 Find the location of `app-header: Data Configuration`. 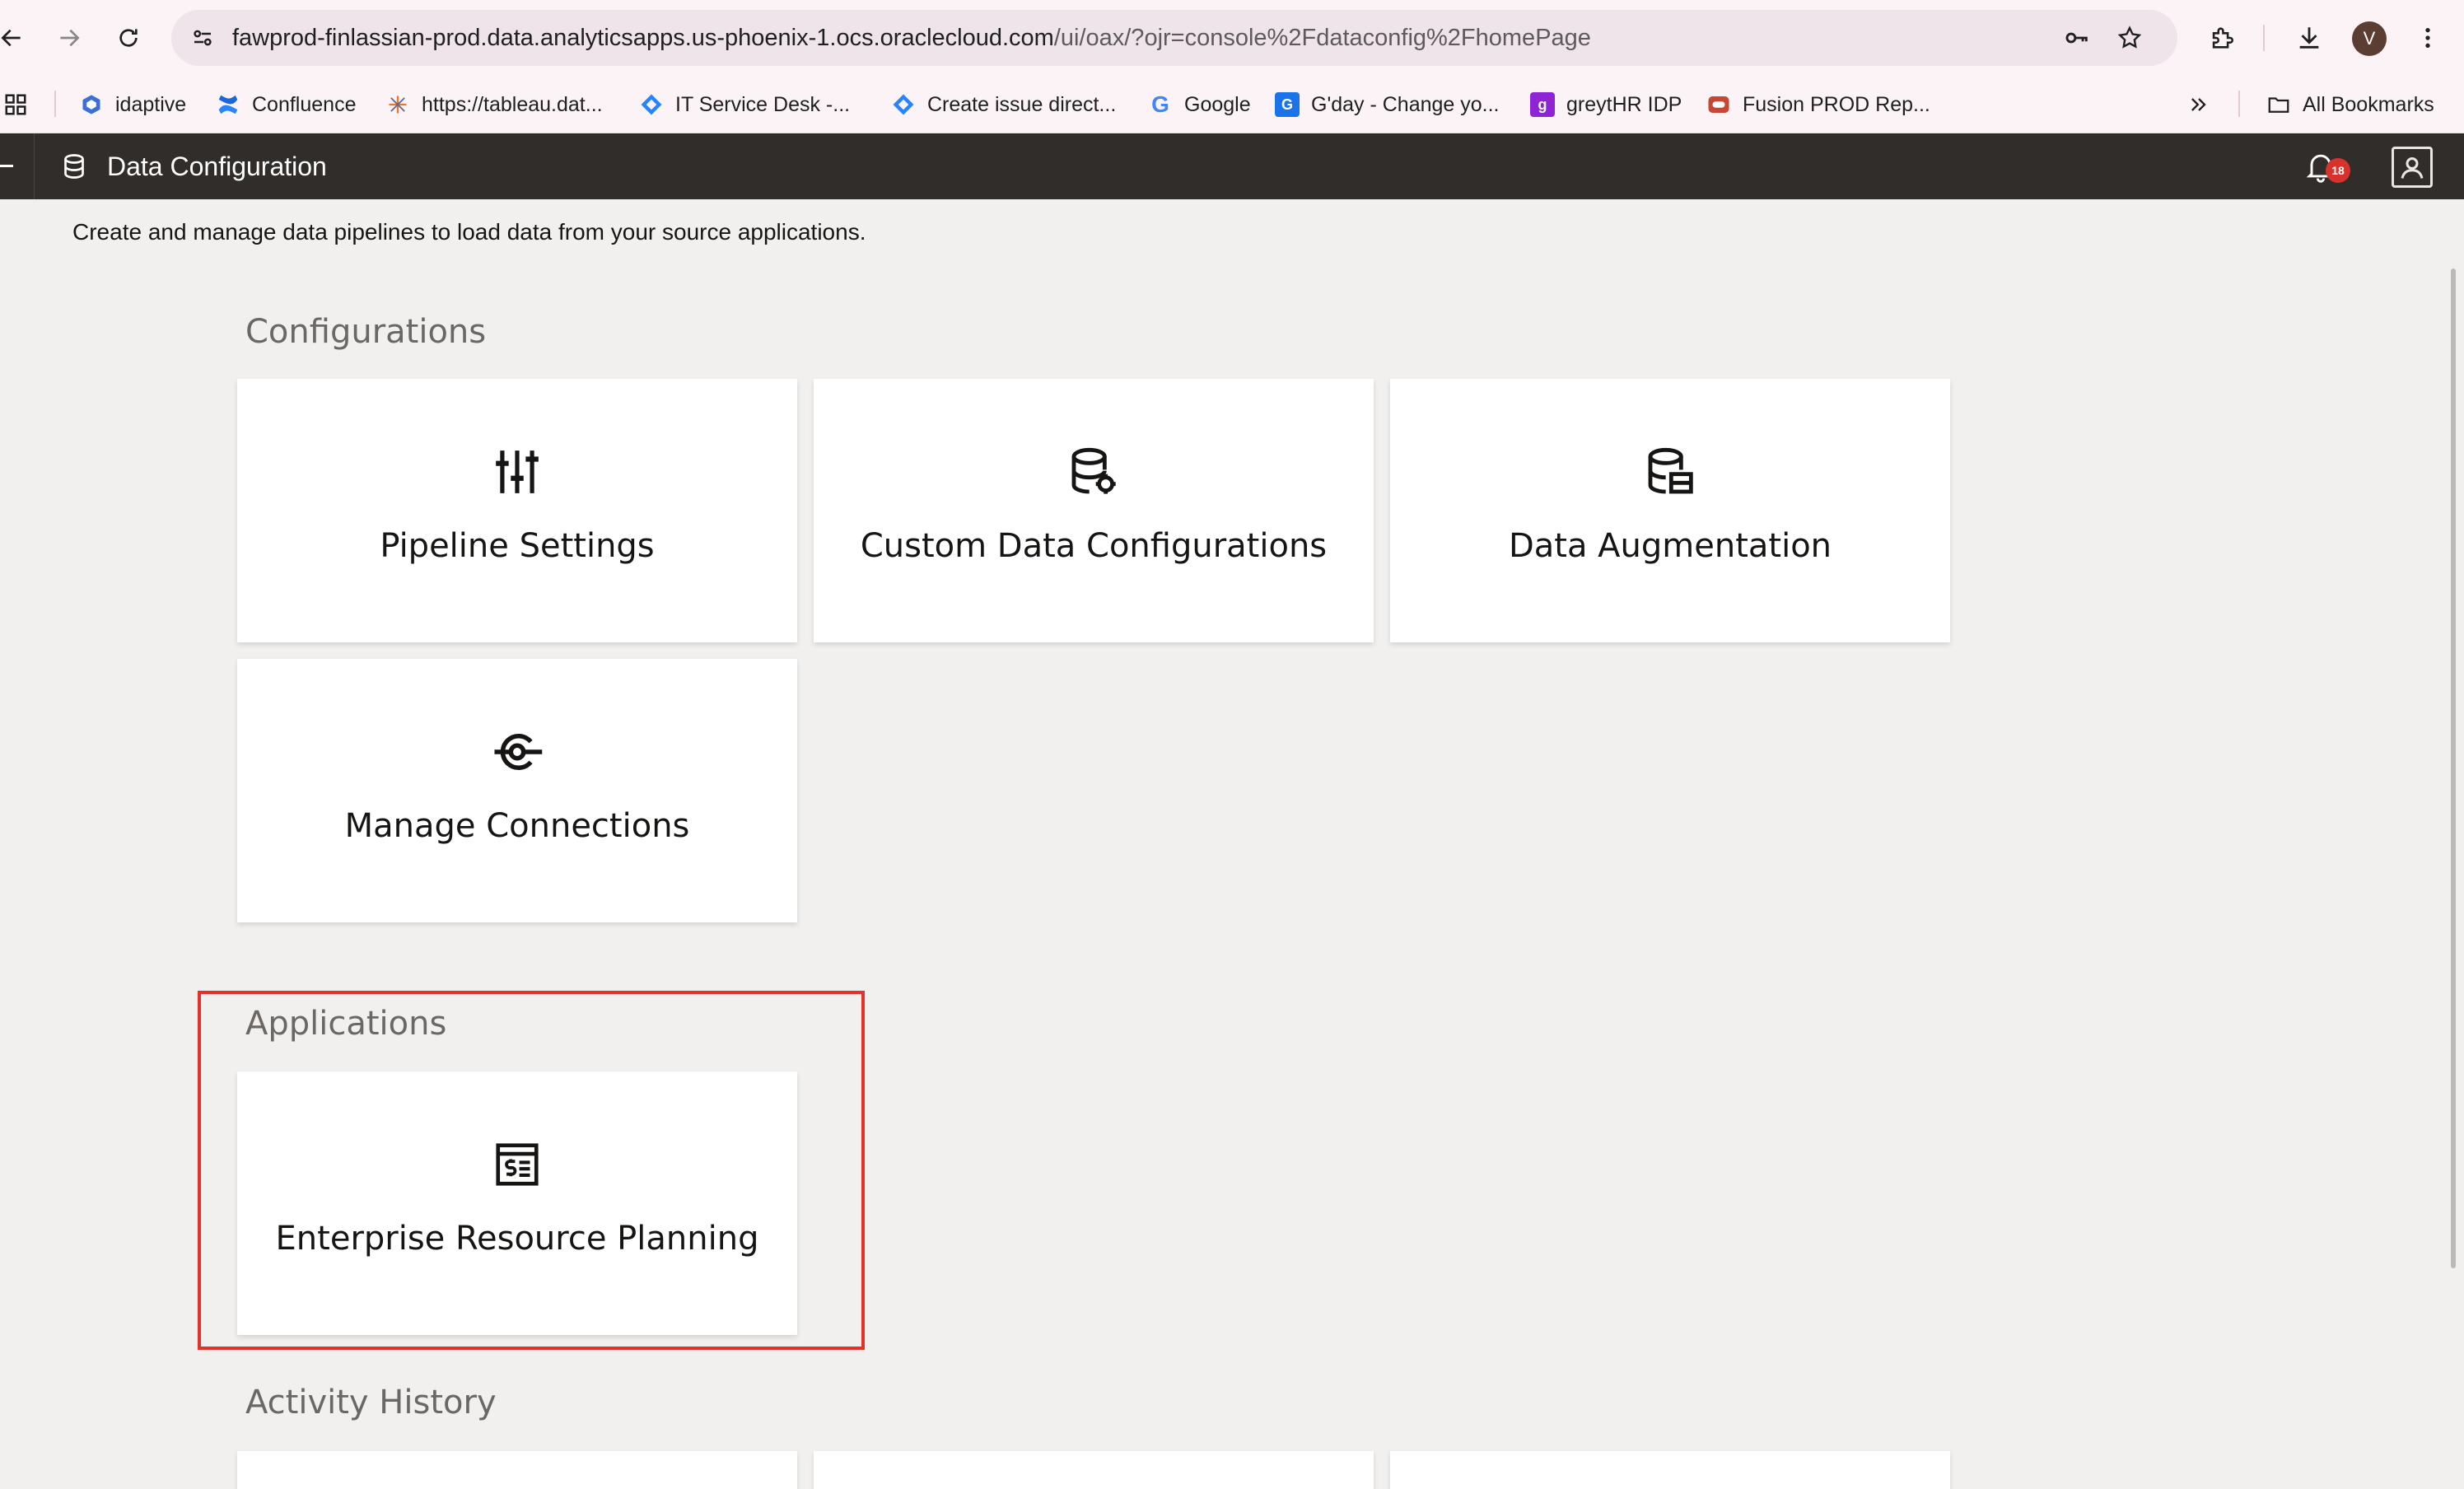

app-header: Data Configuration is located at coordinates (1232, 166).